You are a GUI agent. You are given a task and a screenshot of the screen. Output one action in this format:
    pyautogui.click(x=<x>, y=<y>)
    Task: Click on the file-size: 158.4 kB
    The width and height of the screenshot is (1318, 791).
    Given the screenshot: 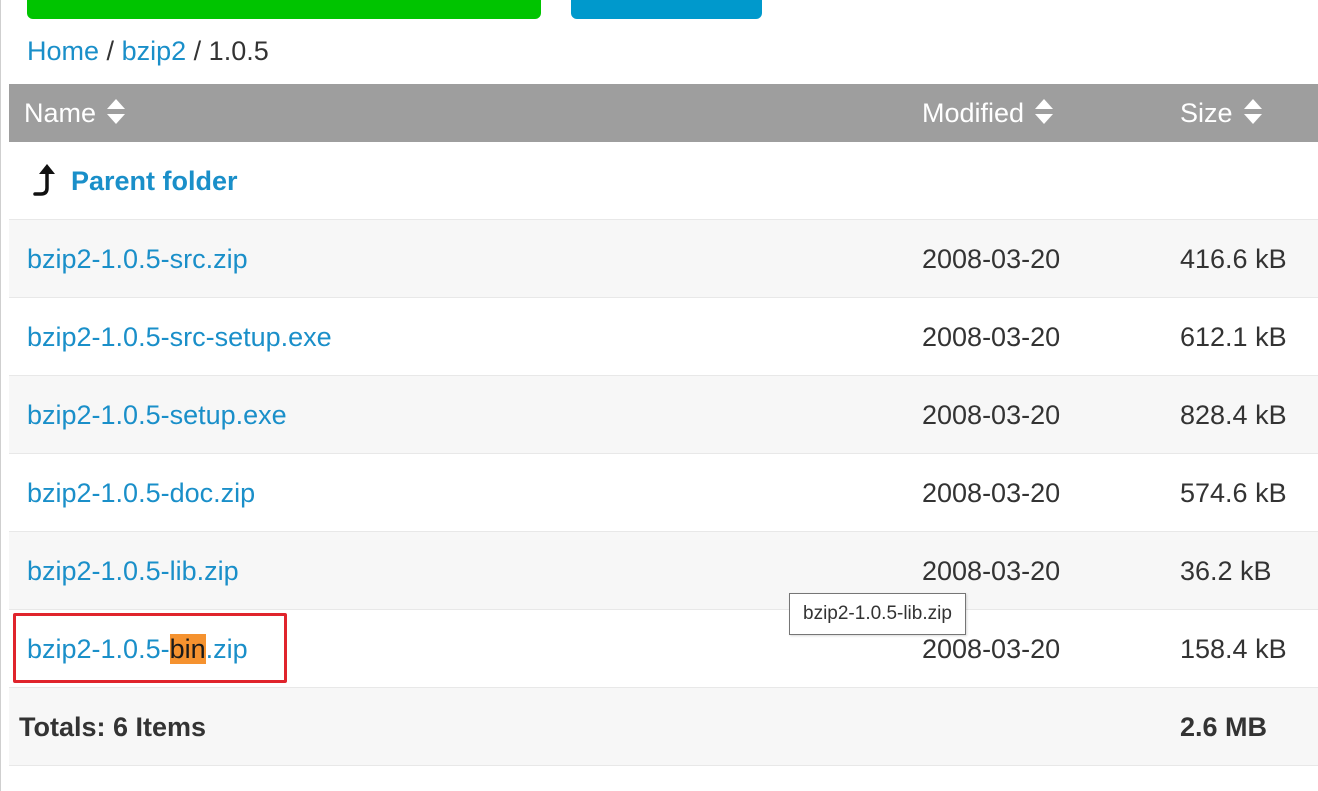 What is the action you would take?
    pyautogui.click(x=1233, y=649)
    